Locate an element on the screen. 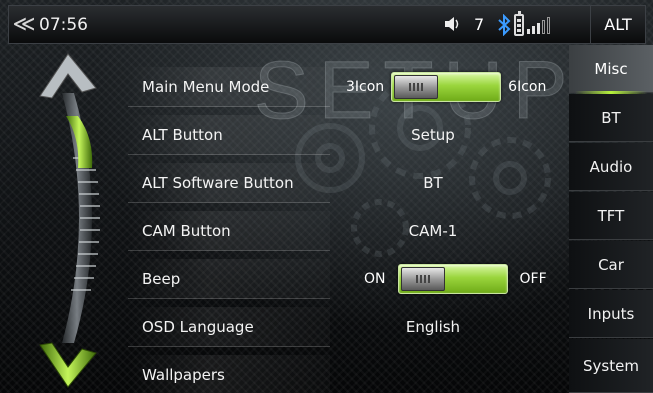 Image resolution: width=653 pixels, height=393 pixels. tab-tft: TFT is located at coordinates (611, 216).